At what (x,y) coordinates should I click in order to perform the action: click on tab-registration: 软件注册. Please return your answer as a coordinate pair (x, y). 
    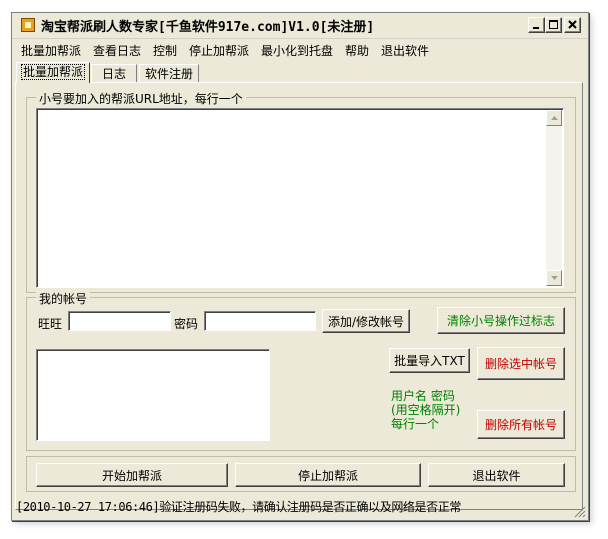
    Looking at the image, I should click on (169, 73).